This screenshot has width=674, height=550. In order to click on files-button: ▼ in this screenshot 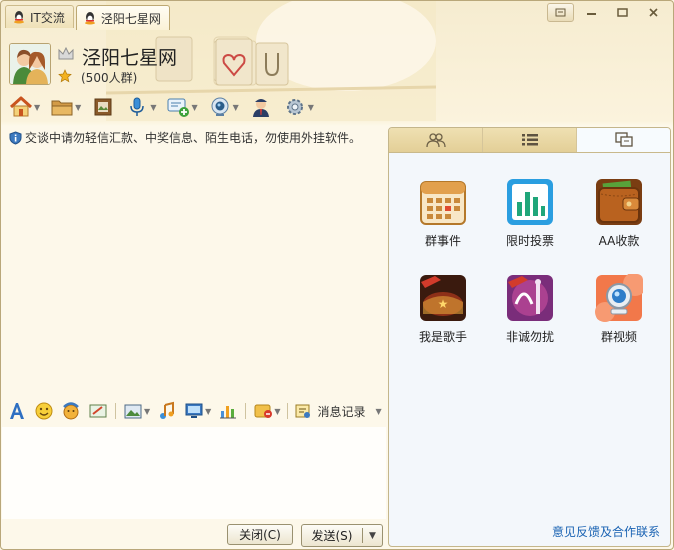, I will do `click(65, 107)`.